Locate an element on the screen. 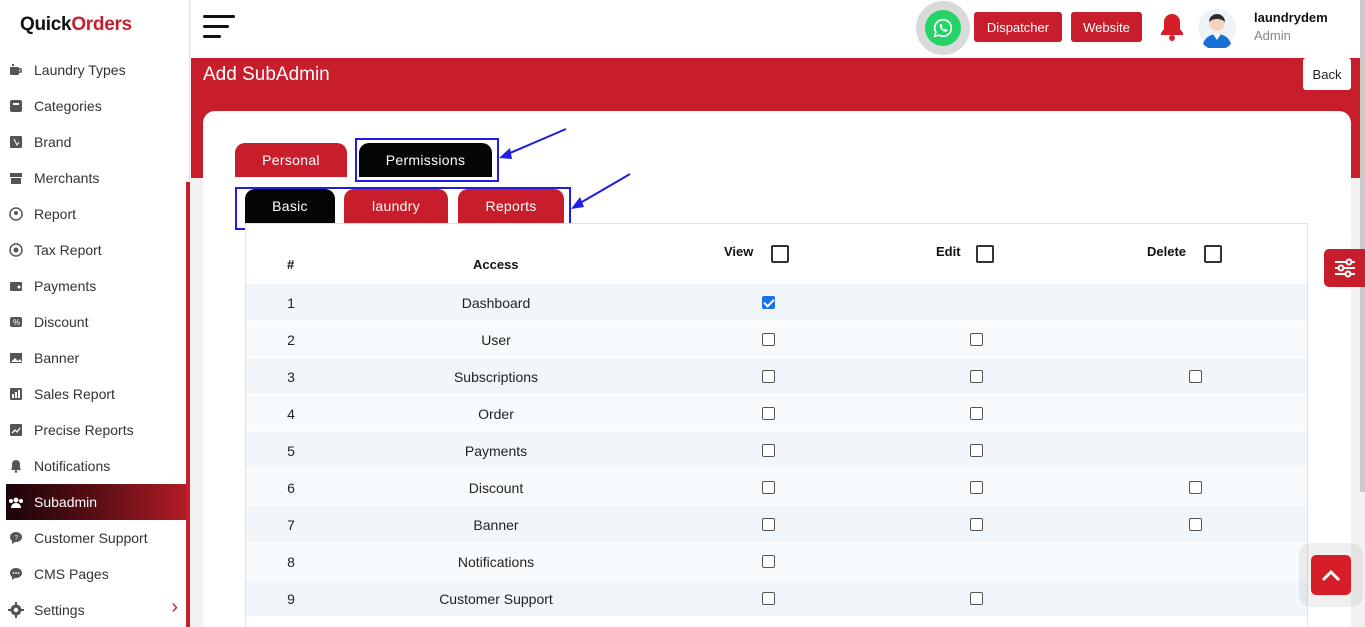 The image size is (1365, 627). row-number: 1 is located at coordinates (291, 302).